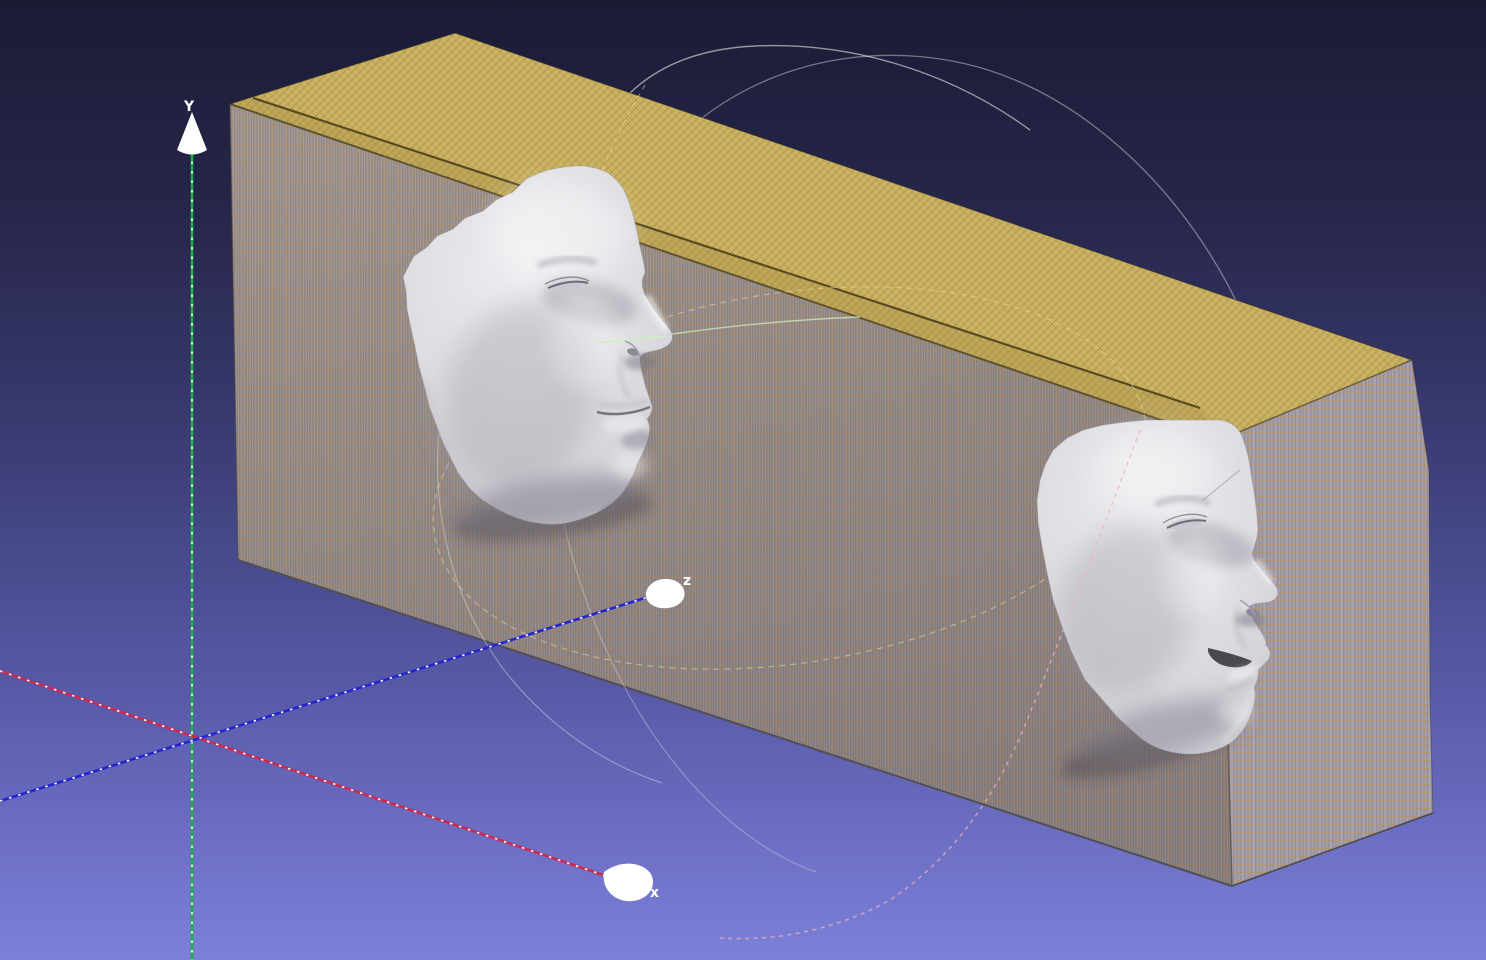 This screenshot has width=1486, height=960. What do you see at coordinates (1155, 468) in the screenshot?
I see `face-scan-2-forehead-highlight` at bounding box center [1155, 468].